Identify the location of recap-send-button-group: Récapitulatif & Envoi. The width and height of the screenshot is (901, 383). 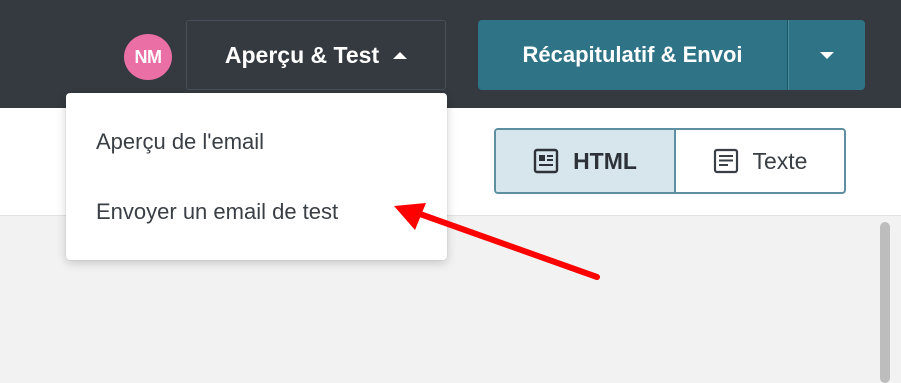
(671, 55).